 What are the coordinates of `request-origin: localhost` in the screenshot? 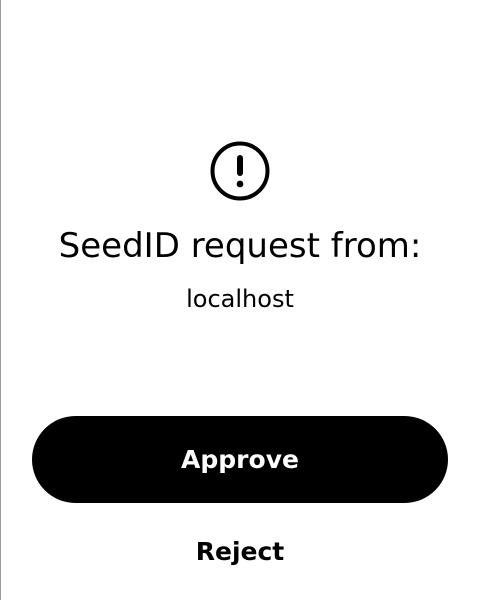 It's located at (240, 299).